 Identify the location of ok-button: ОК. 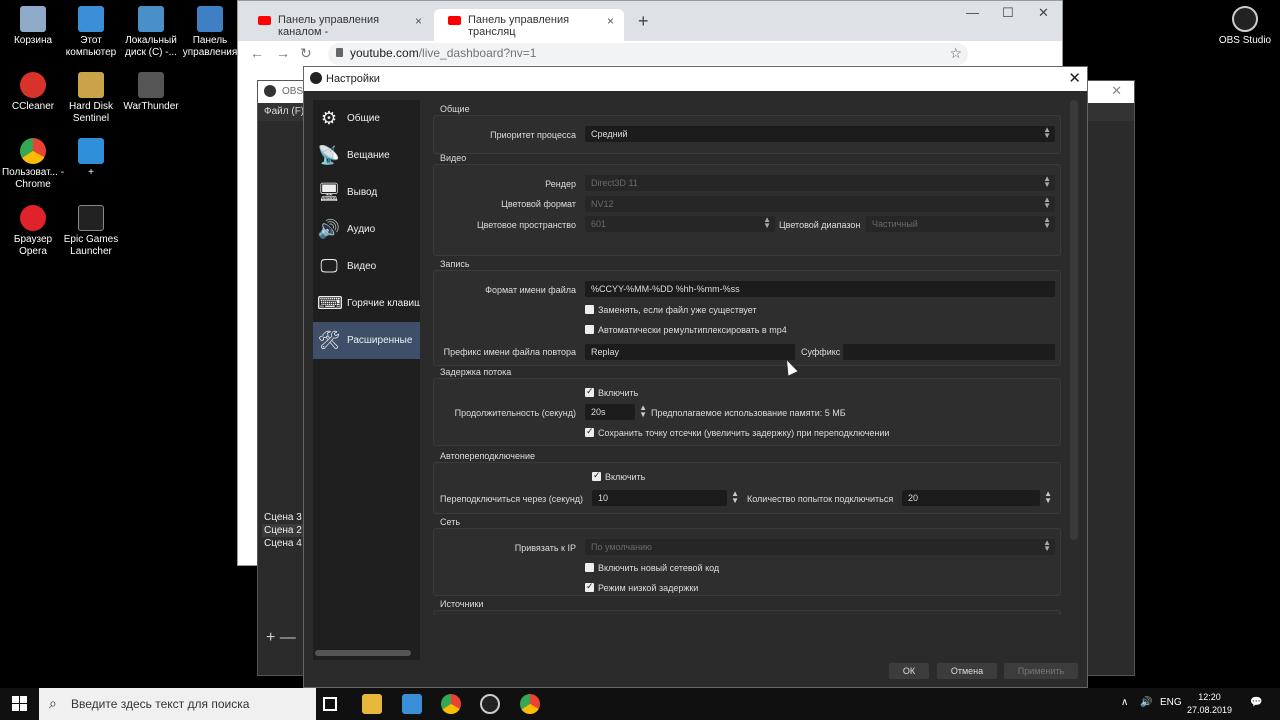
(909, 671).